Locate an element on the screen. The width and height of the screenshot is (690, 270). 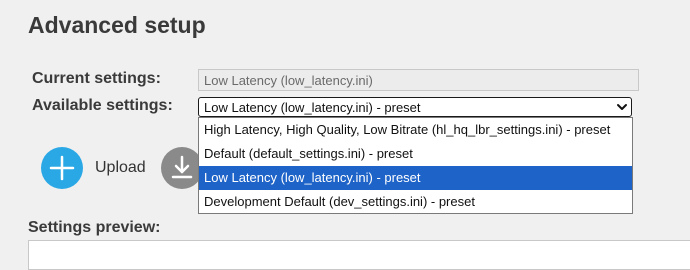
available-settings-select: Low Latency (low_latency.ini) - preset is located at coordinates (415, 107).